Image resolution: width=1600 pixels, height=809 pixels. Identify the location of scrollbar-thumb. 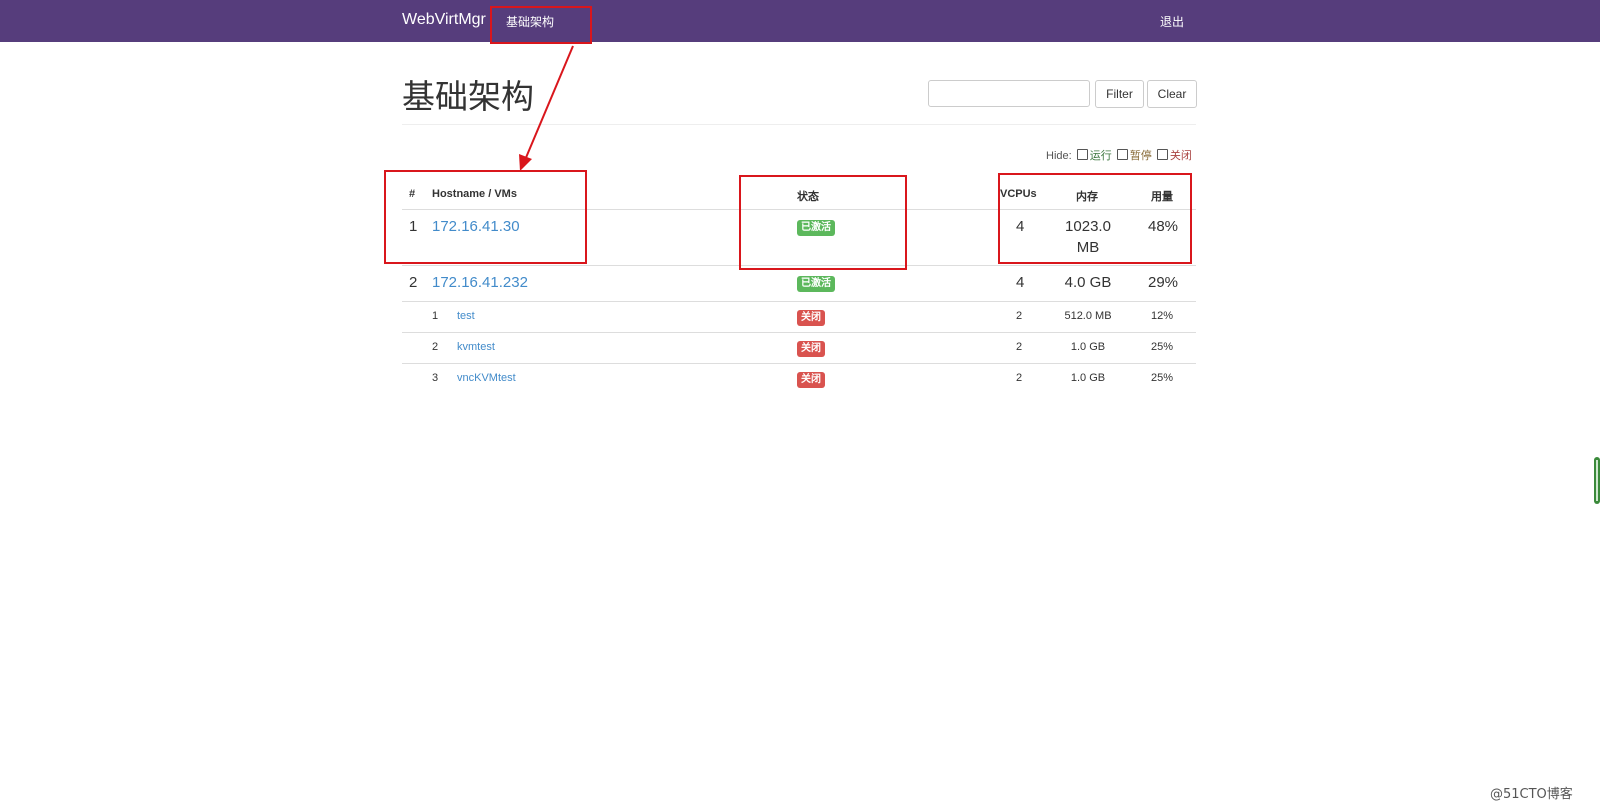
(1597, 480).